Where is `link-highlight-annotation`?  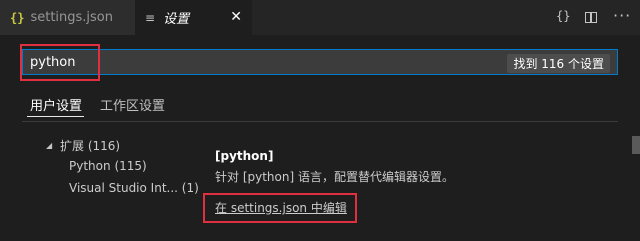
link-highlight-annotation is located at coordinates (280, 208).